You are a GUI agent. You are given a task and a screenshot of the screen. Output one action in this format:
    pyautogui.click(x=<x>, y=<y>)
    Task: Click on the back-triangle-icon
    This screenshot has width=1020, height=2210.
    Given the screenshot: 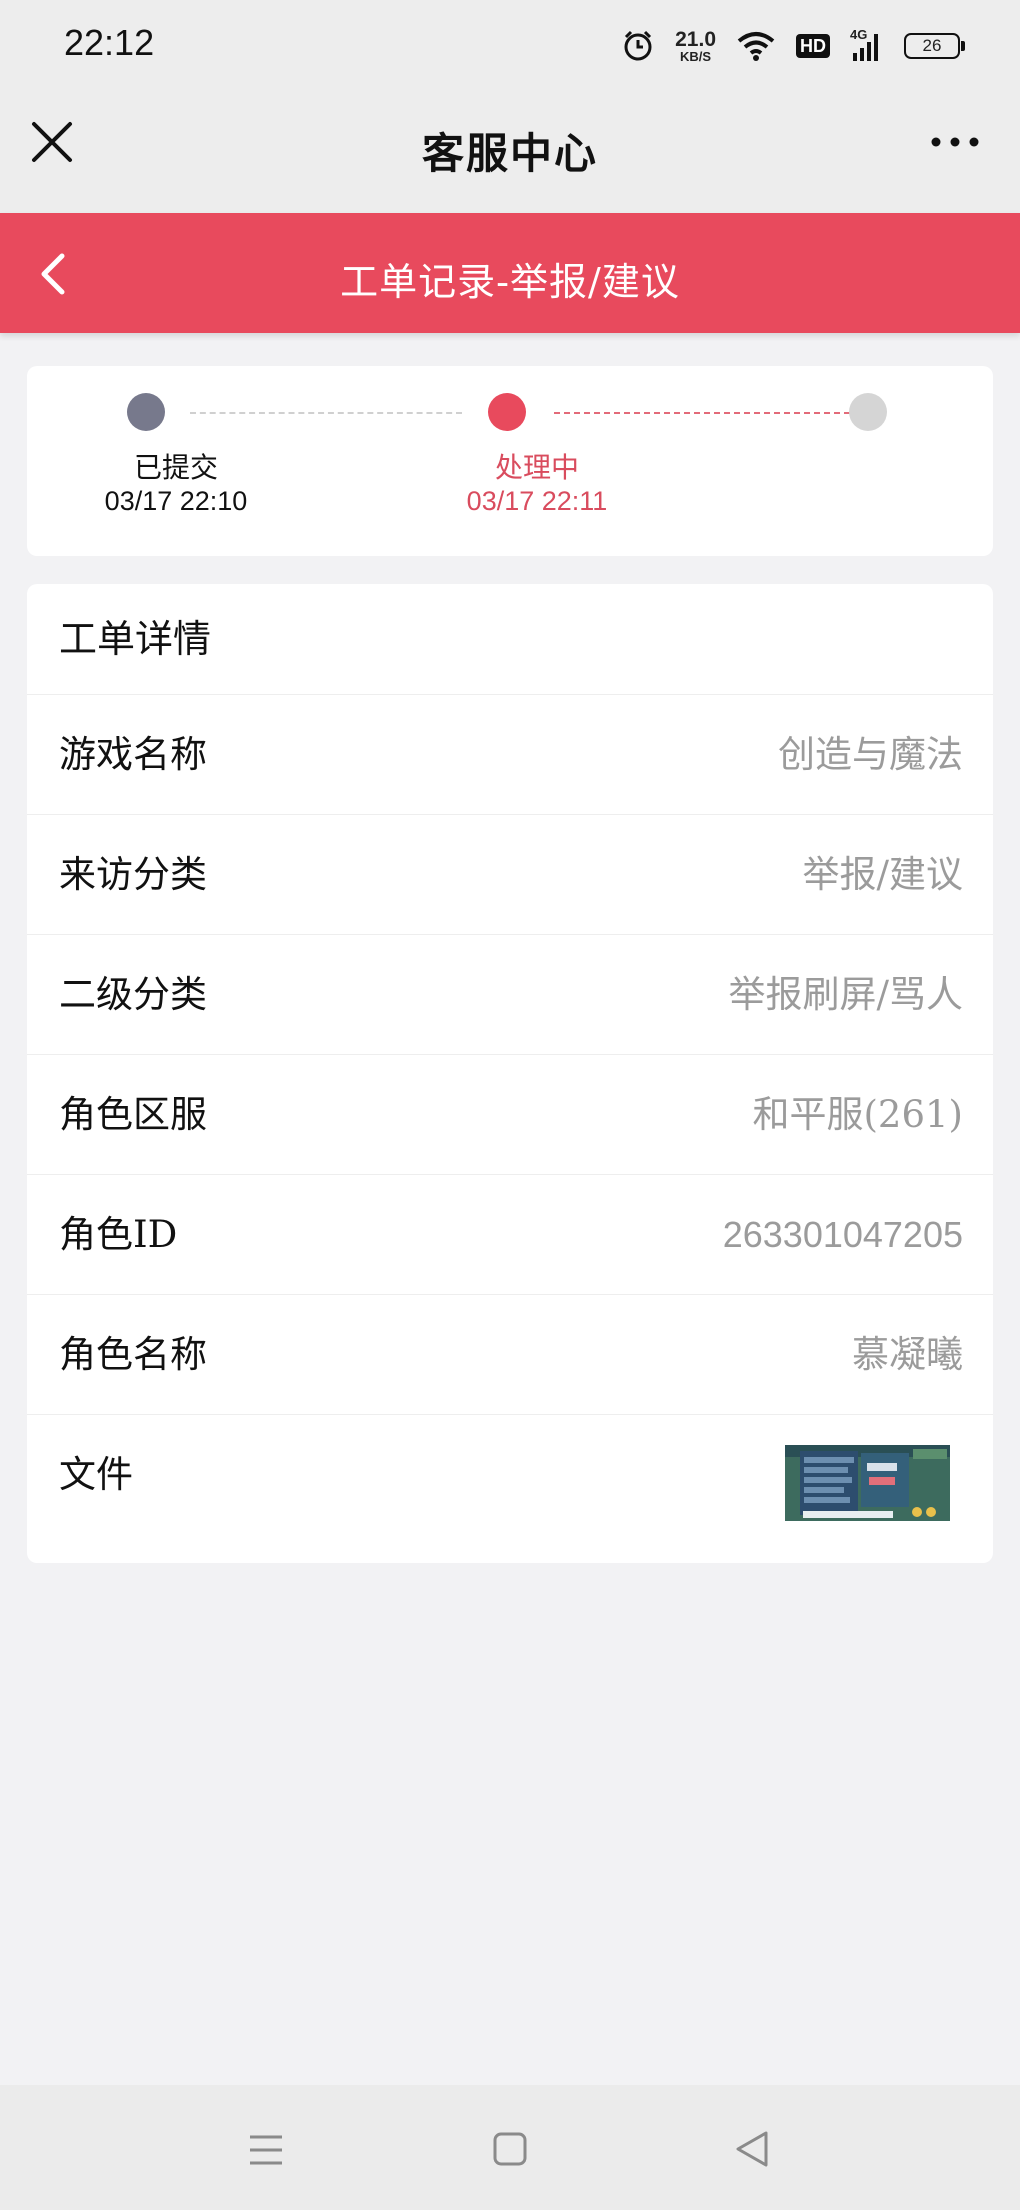 What is the action you would take?
    pyautogui.click(x=752, y=2149)
    